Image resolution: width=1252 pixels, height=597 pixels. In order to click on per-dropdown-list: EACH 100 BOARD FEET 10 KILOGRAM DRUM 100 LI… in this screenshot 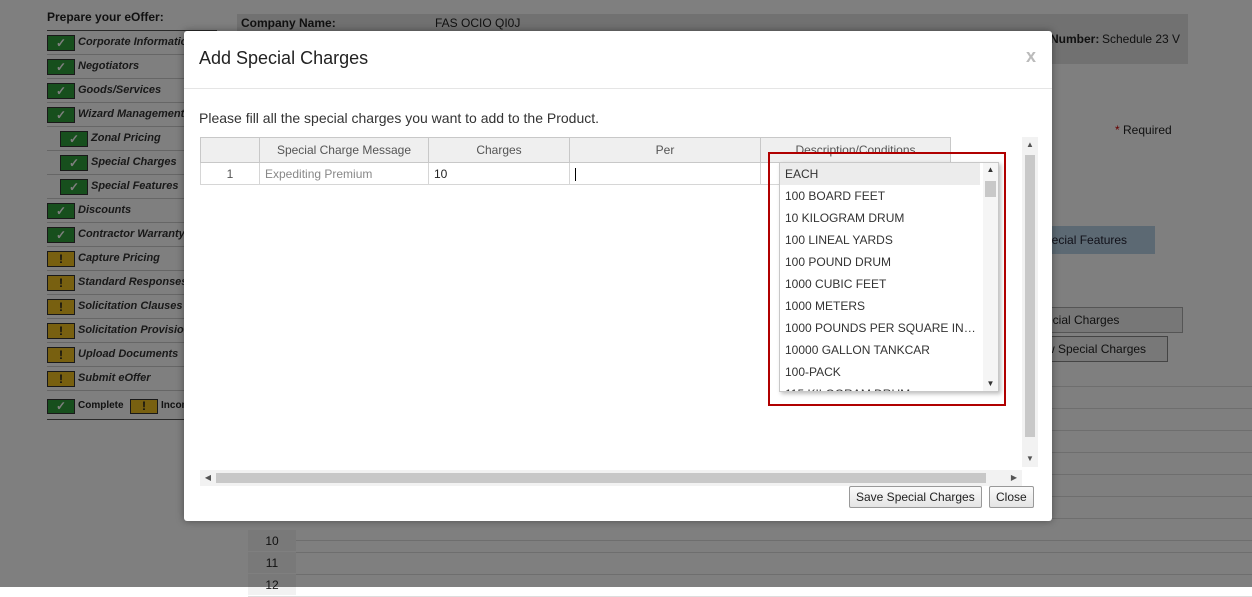, I will do `click(889, 277)`.